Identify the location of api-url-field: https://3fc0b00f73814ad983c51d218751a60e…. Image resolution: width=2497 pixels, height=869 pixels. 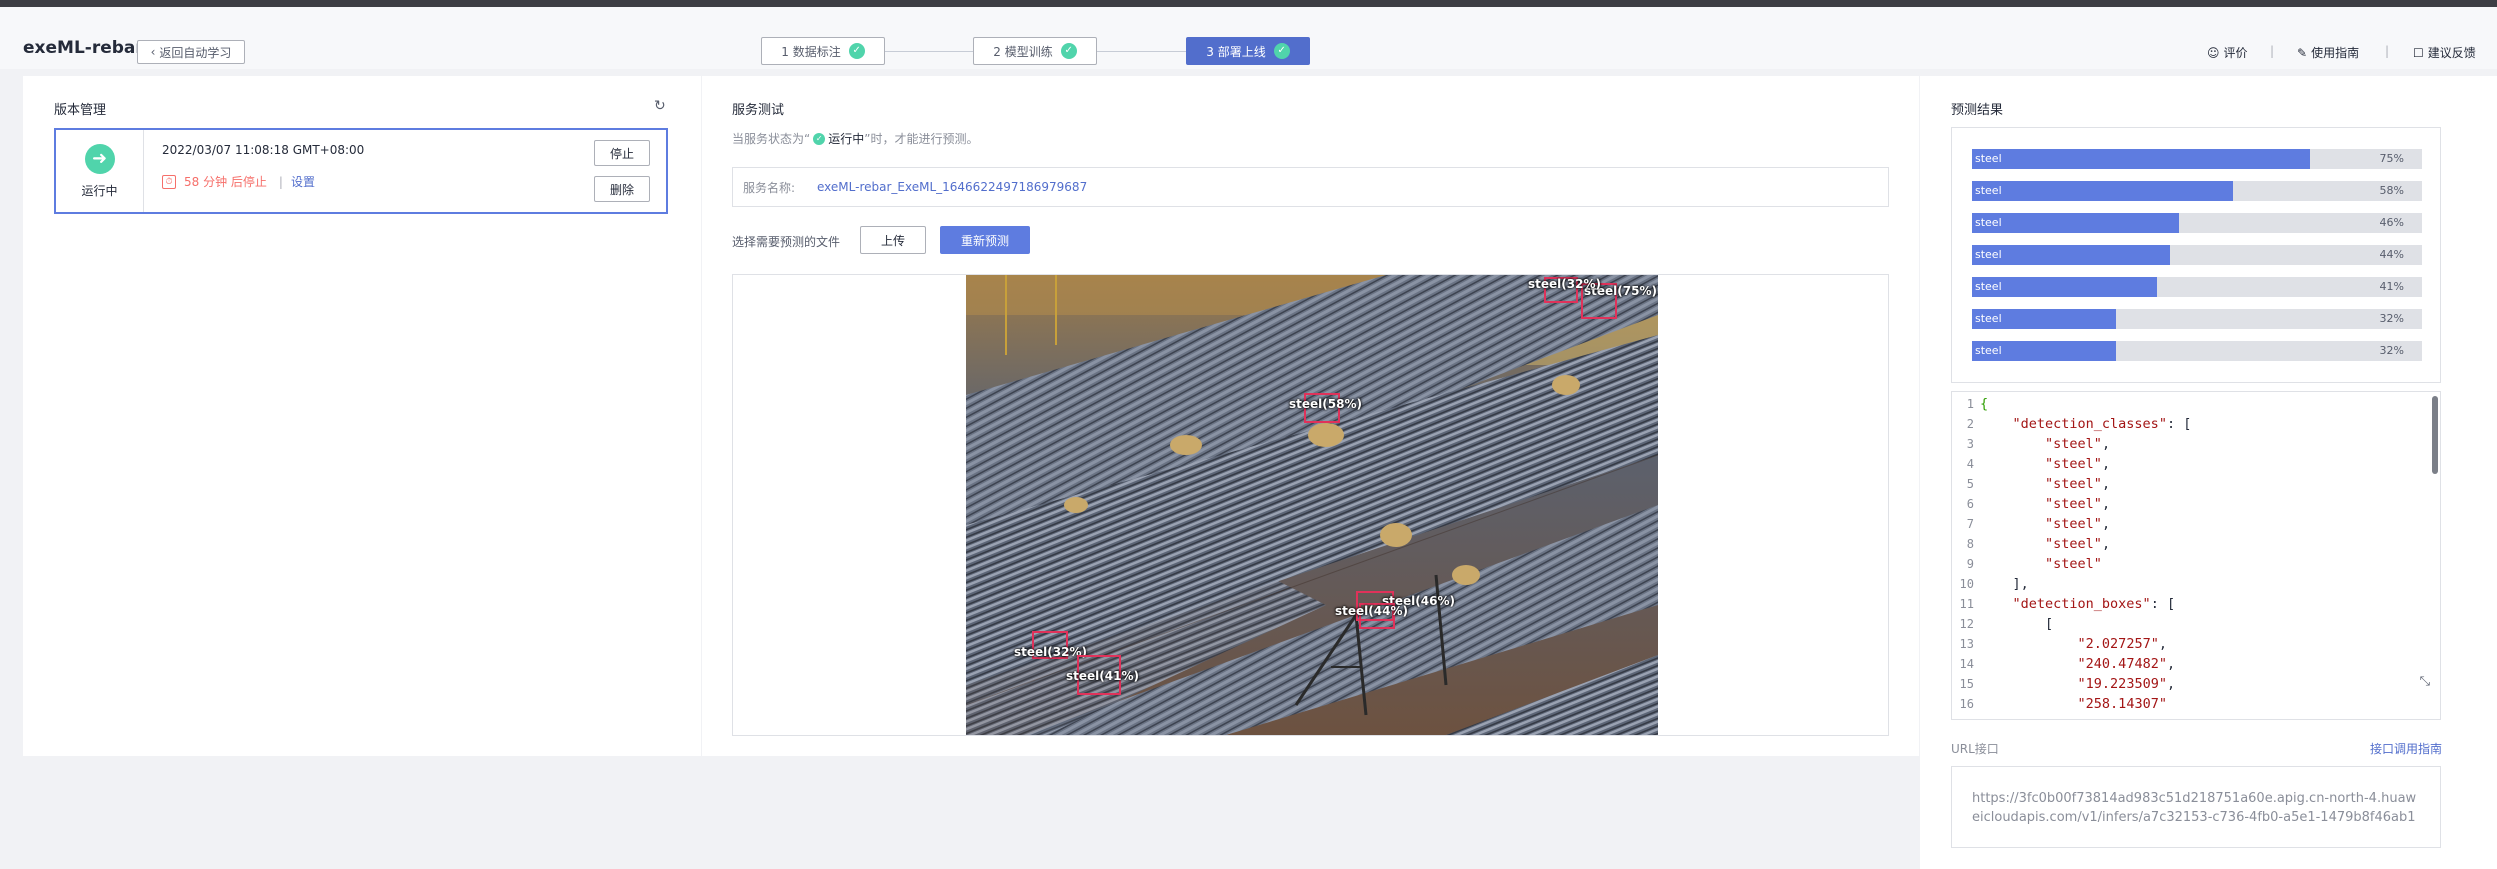
(2196, 807).